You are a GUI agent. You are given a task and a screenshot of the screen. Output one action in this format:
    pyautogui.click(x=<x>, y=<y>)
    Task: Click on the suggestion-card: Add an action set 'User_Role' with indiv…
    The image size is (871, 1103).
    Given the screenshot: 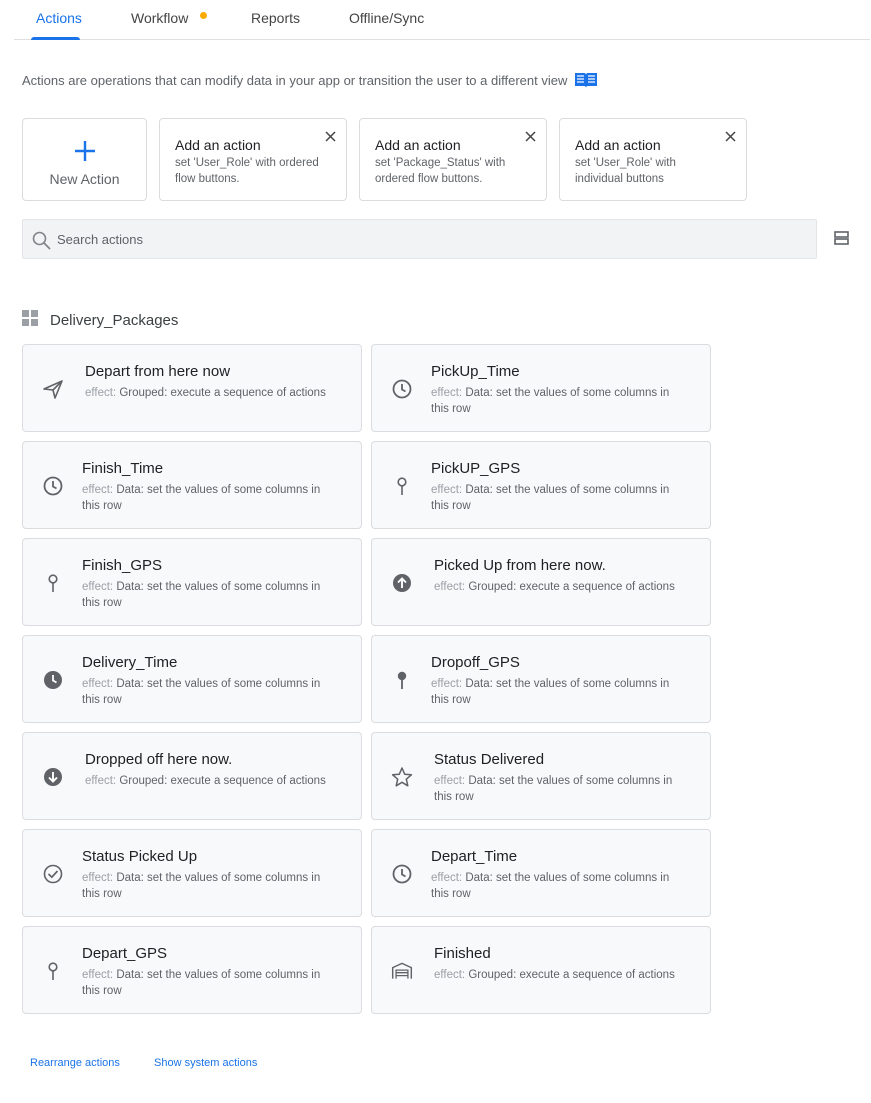 What is the action you would take?
    pyautogui.click(x=653, y=159)
    